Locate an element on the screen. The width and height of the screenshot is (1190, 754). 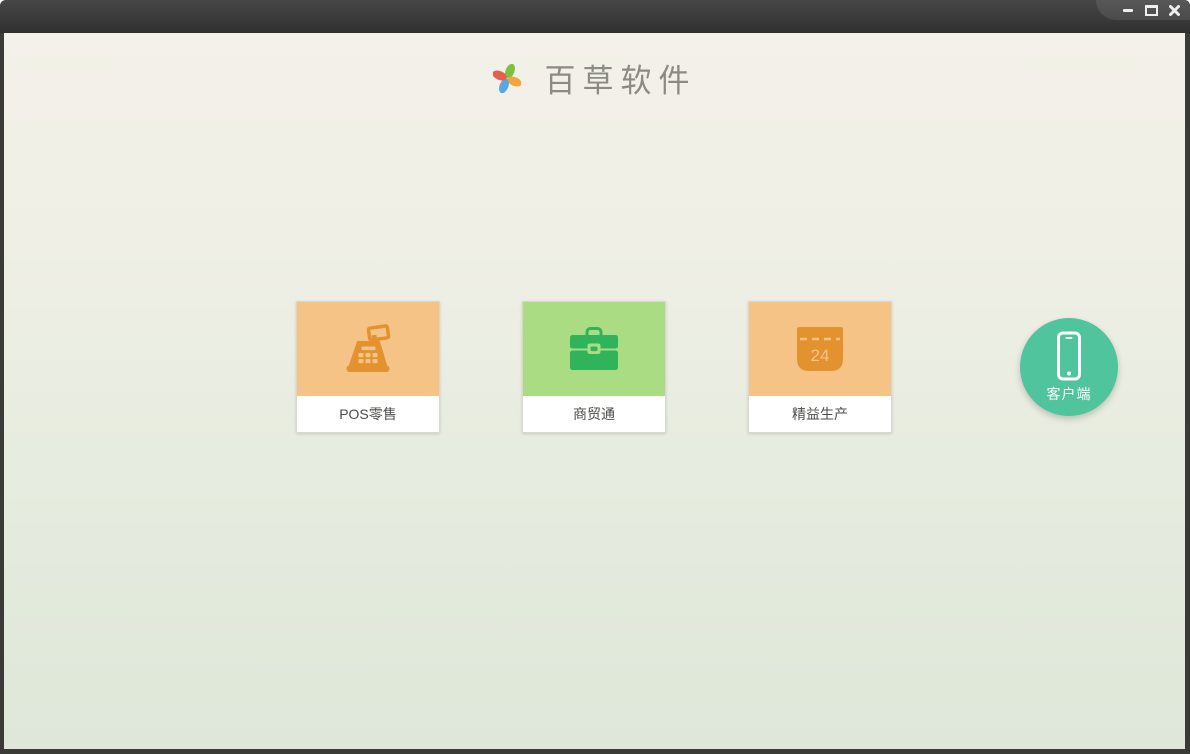
titlebar is located at coordinates (595, 16).